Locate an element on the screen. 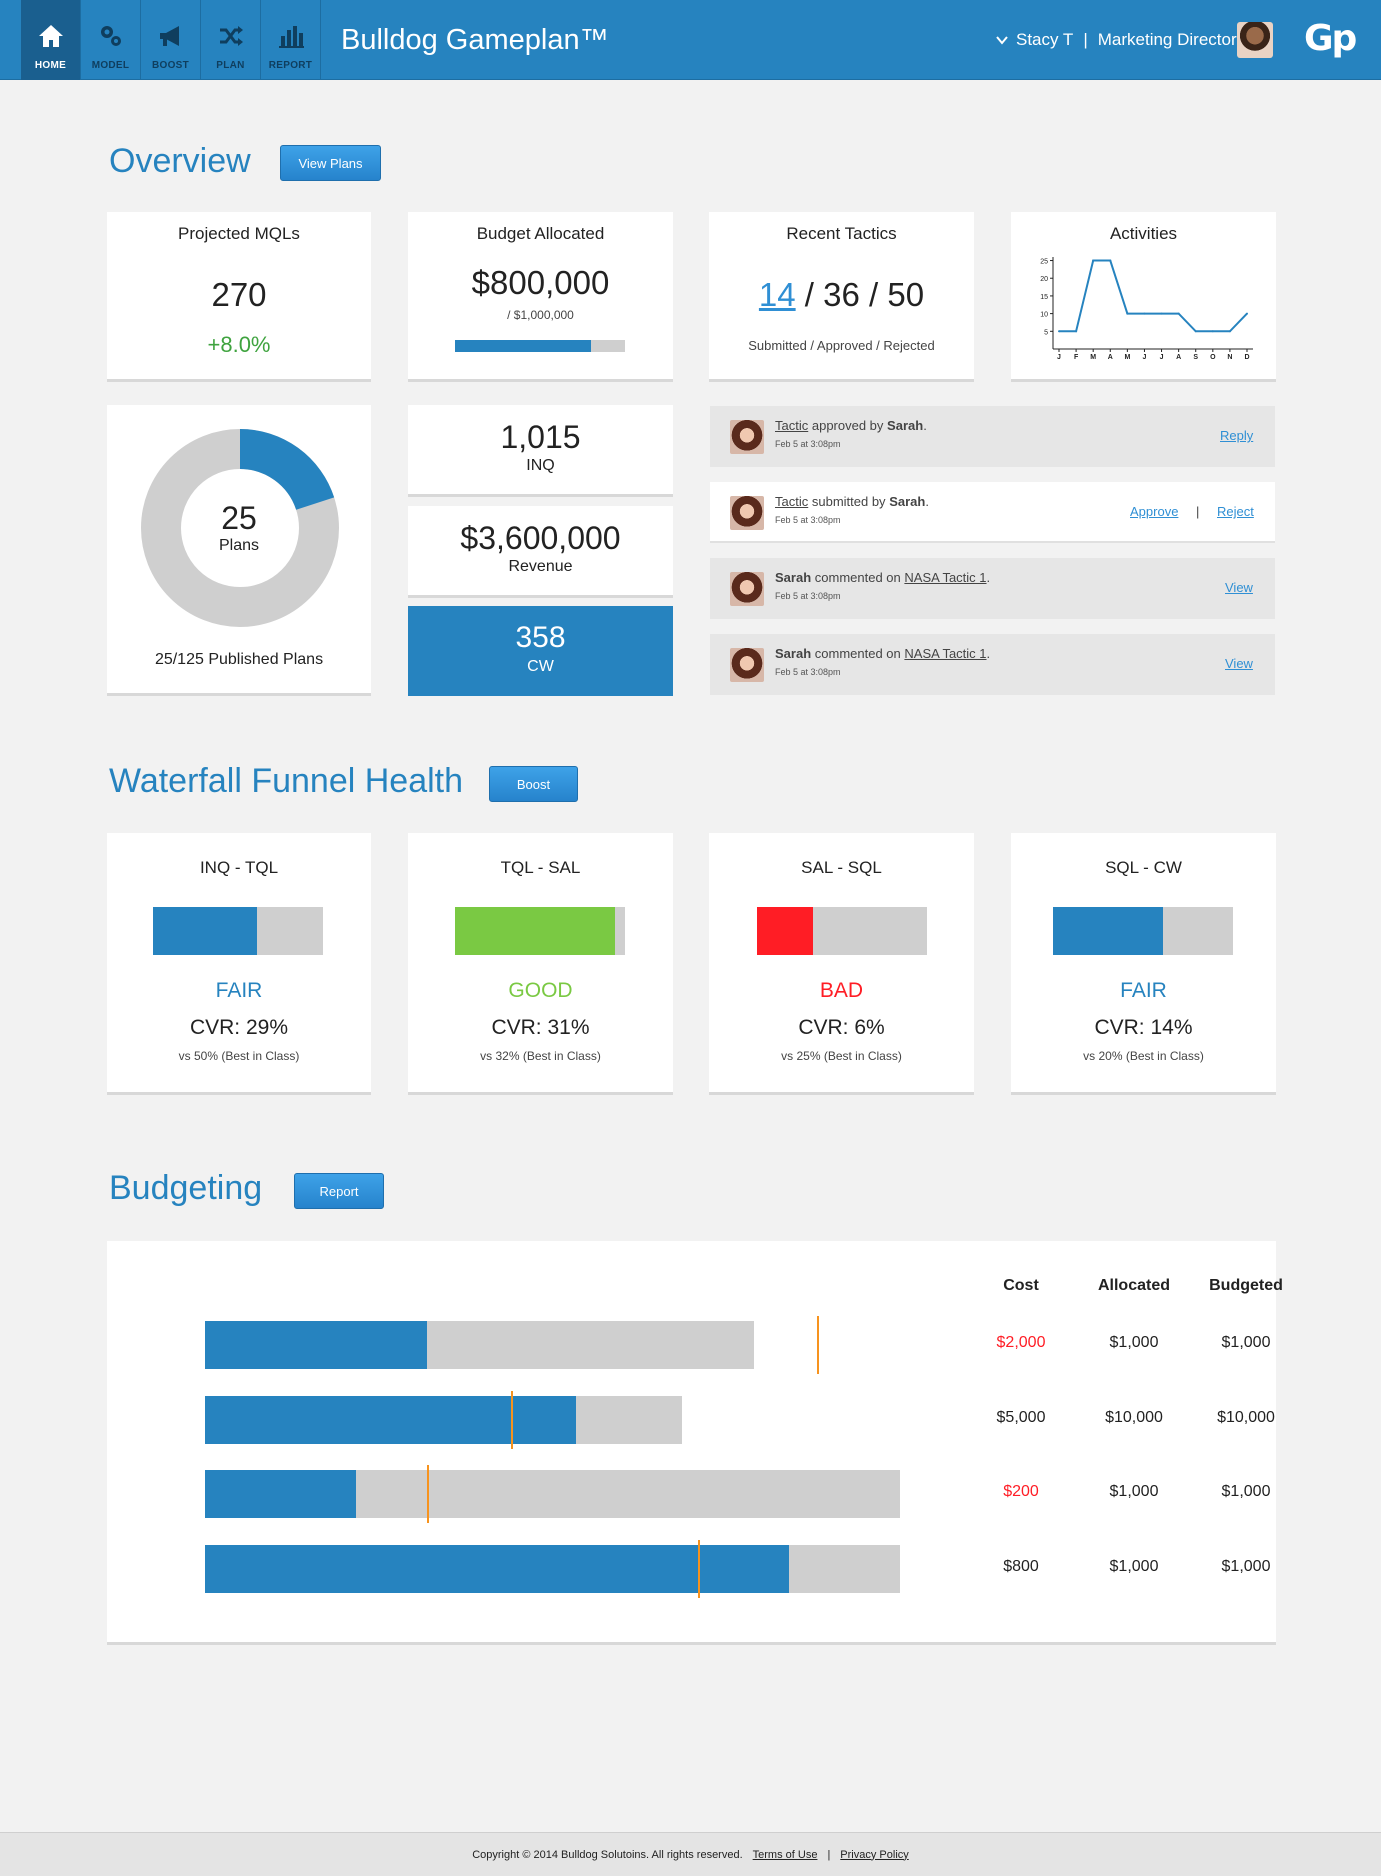 This screenshot has width=1381, height=1876. nav-report: REPORT is located at coordinates (291, 40).